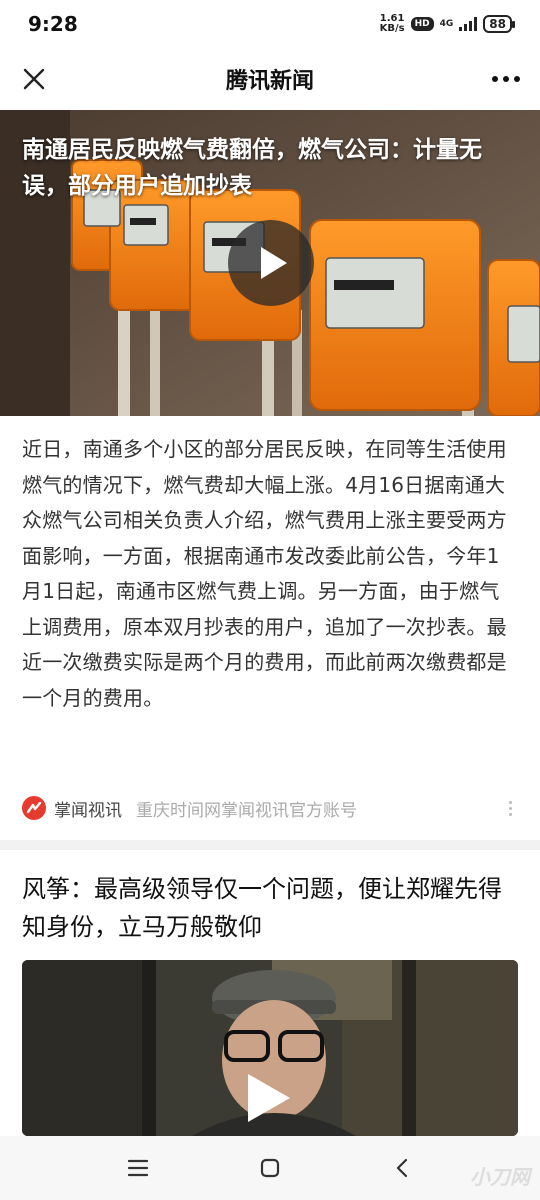  I want to click on system-navigation-bar, so click(270, 1168).